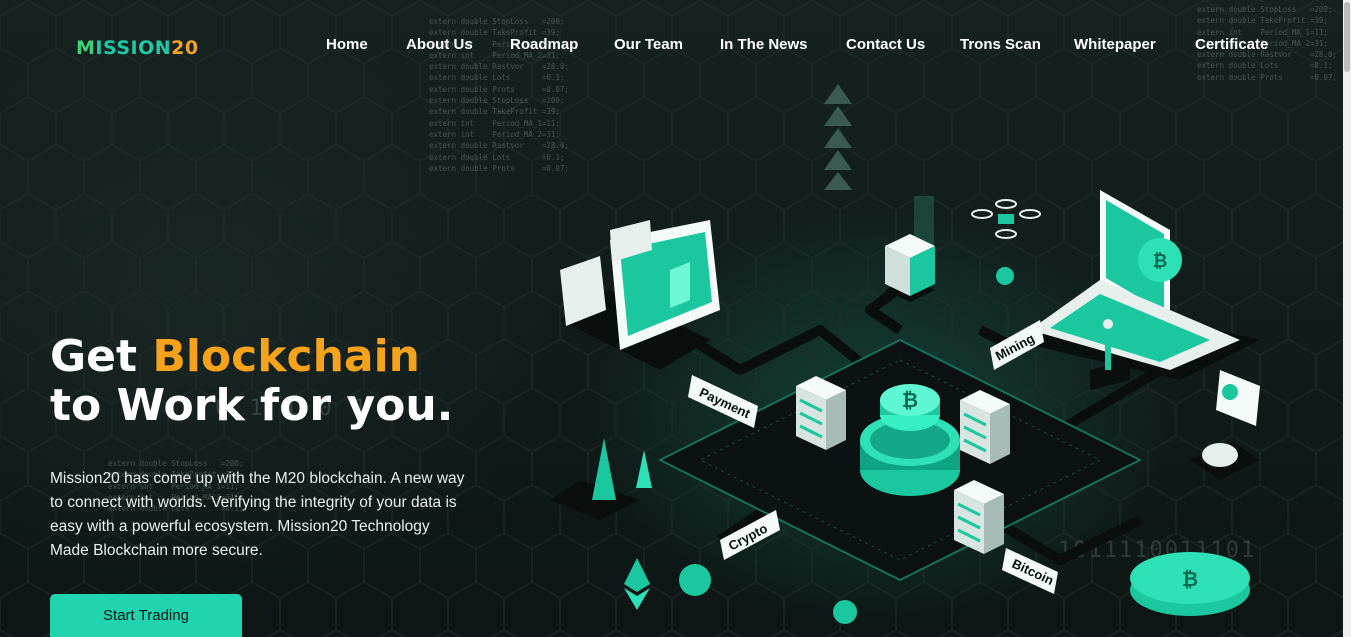  Describe the element at coordinates (1347, 37) in the screenshot. I see `scrollbar-thumb` at that location.